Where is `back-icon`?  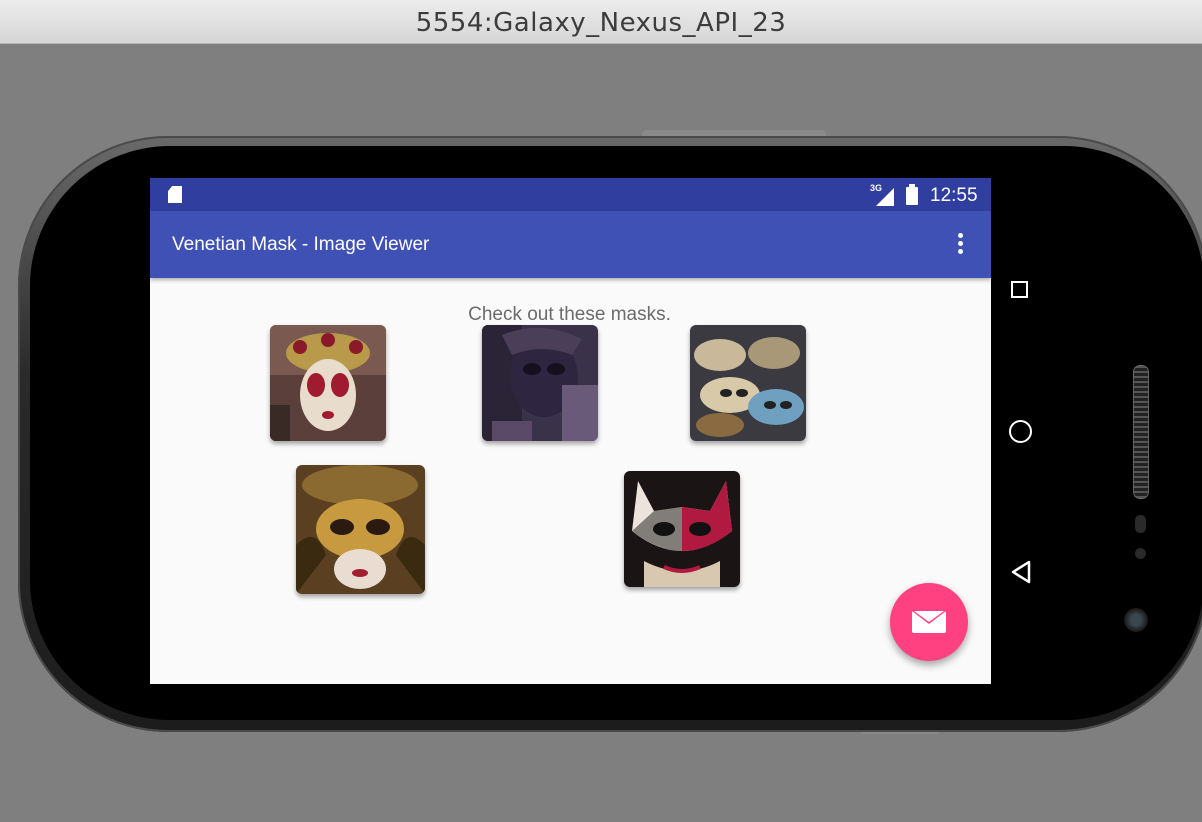 back-icon is located at coordinates (1021, 572).